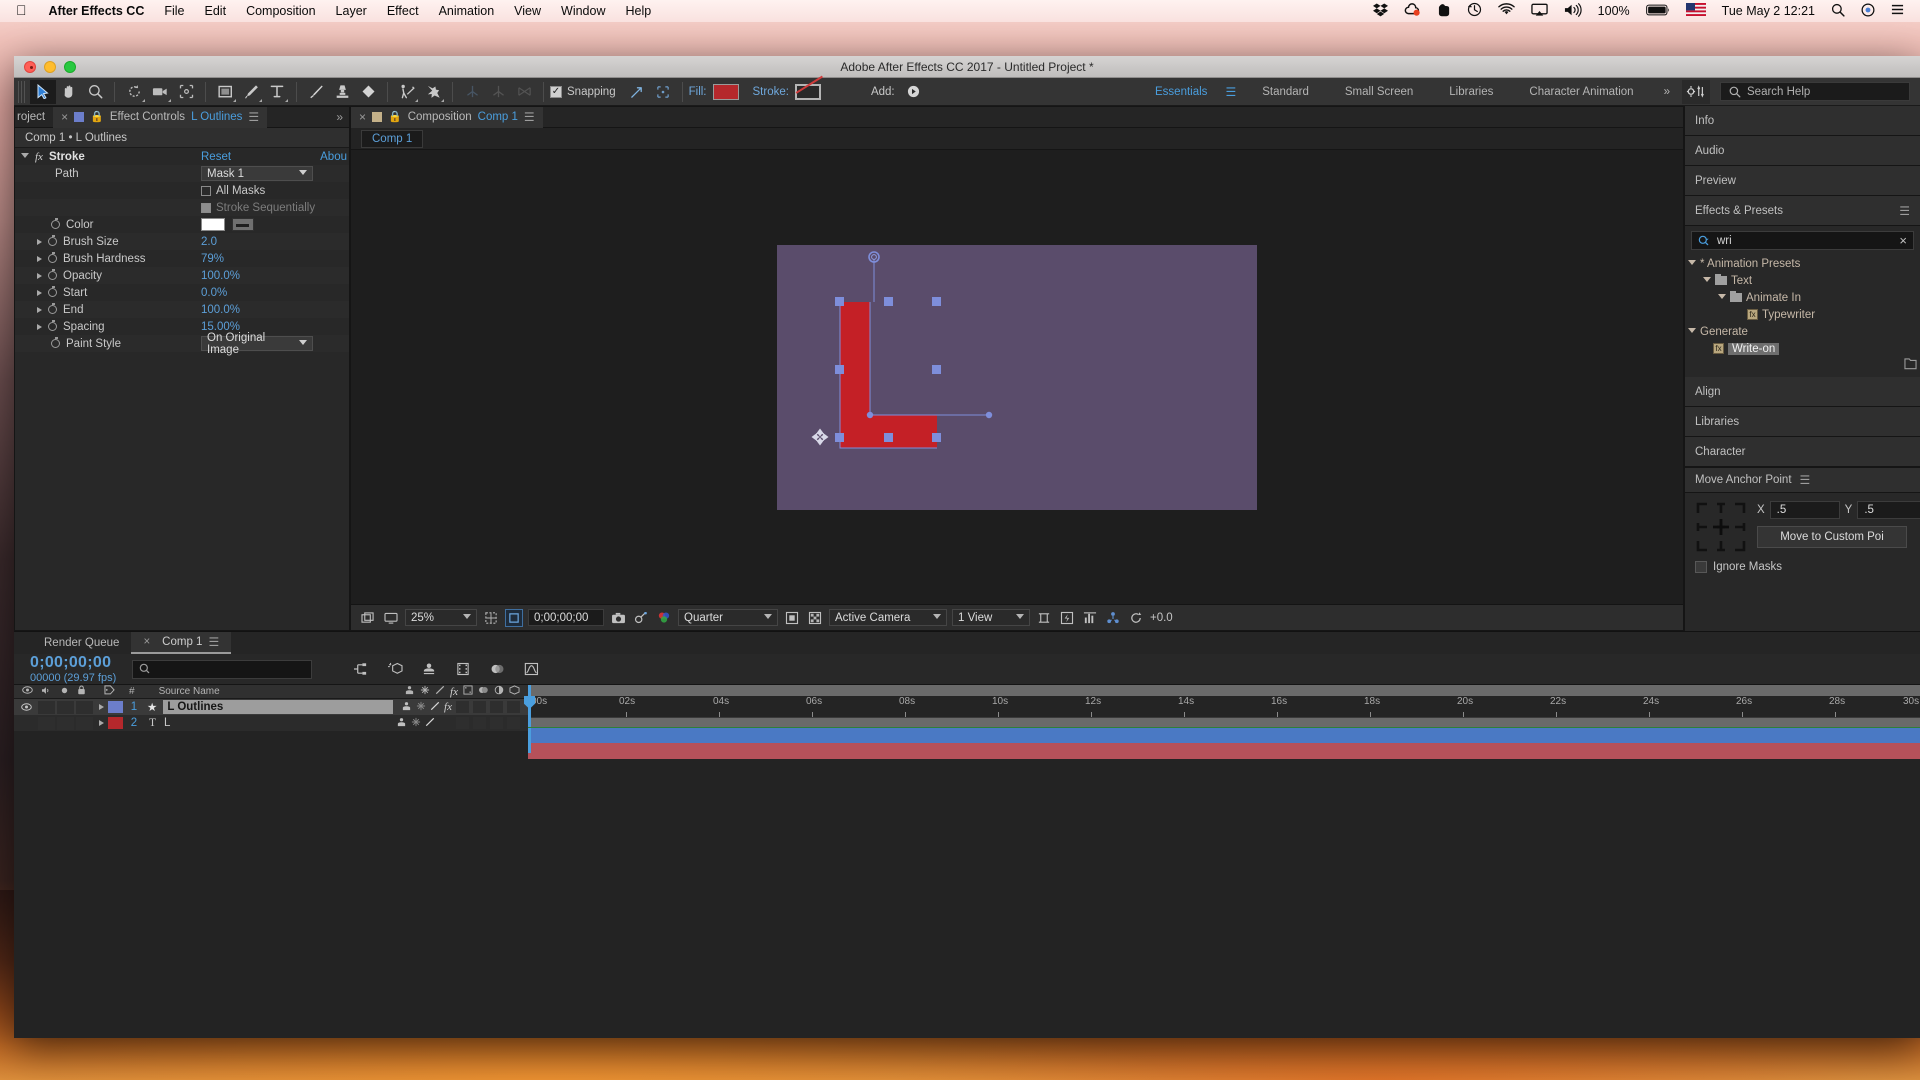 This screenshot has height=1080, width=1920. What do you see at coordinates (1224, 722) in the screenshot?
I see `work-area-bar-bottom` at bounding box center [1224, 722].